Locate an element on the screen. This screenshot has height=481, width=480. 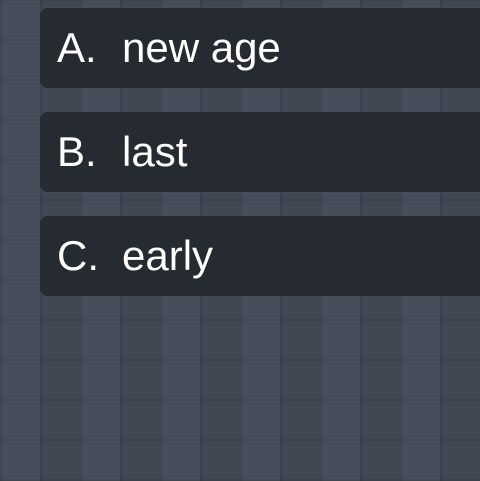
option-c-text: early is located at coordinates (168, 255).